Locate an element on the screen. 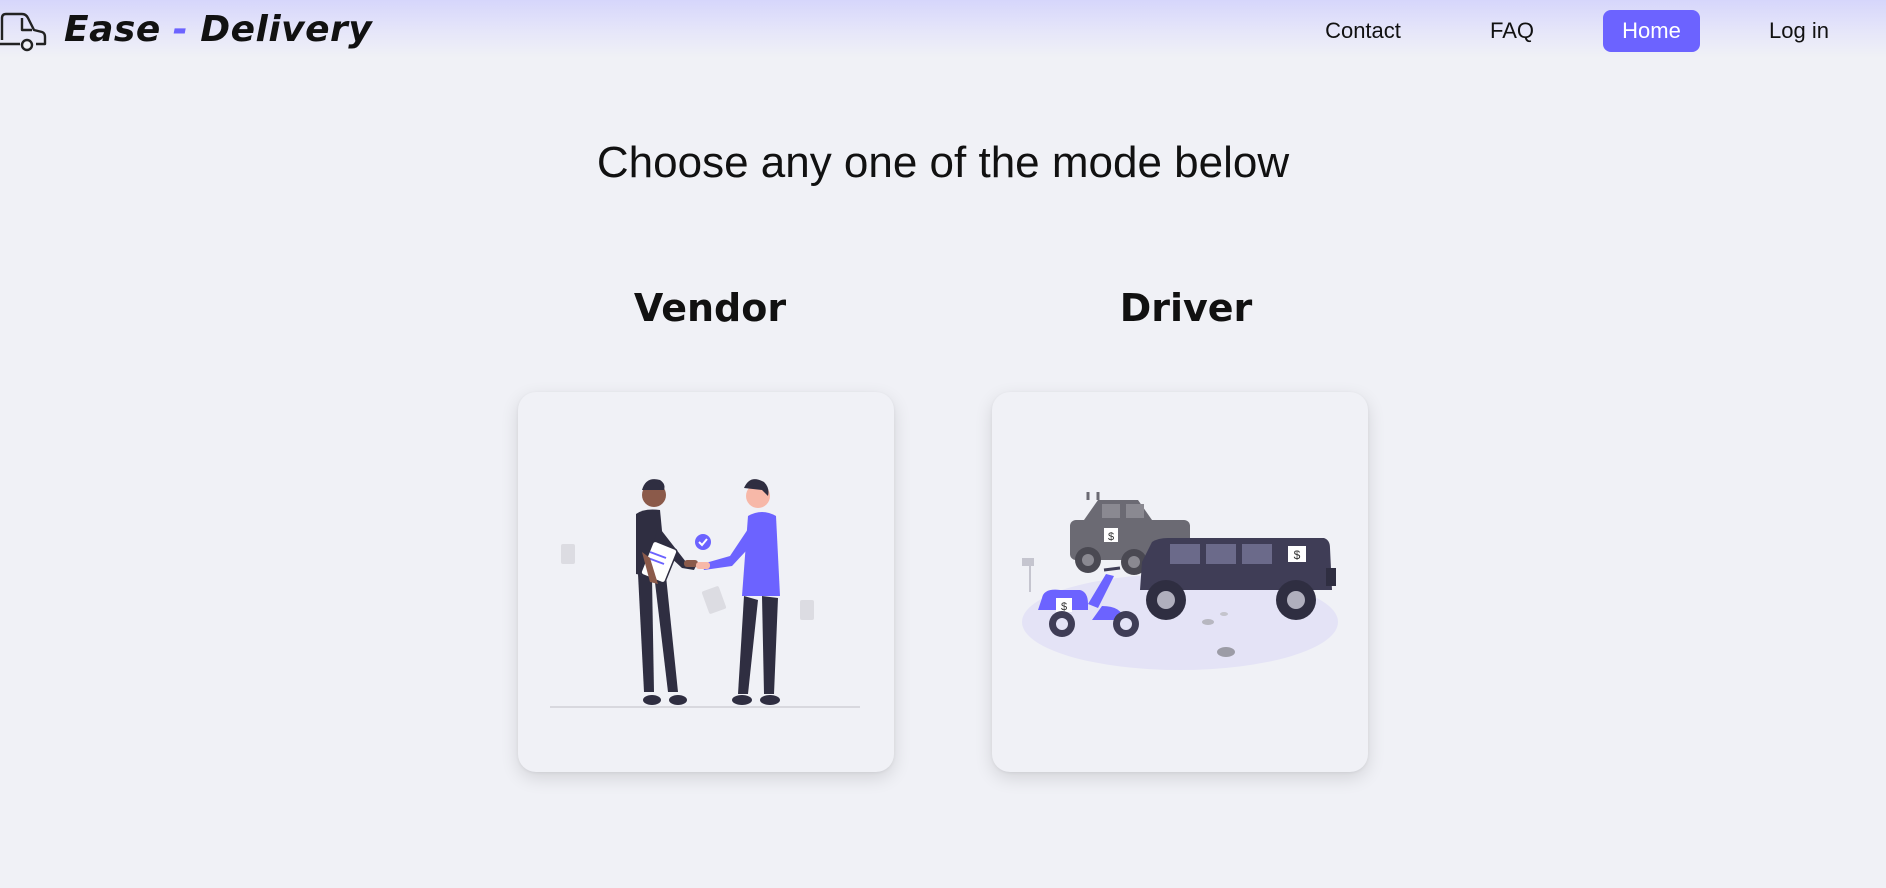  nav-link-faq: FAQ is located at coordinates (1512, 31).